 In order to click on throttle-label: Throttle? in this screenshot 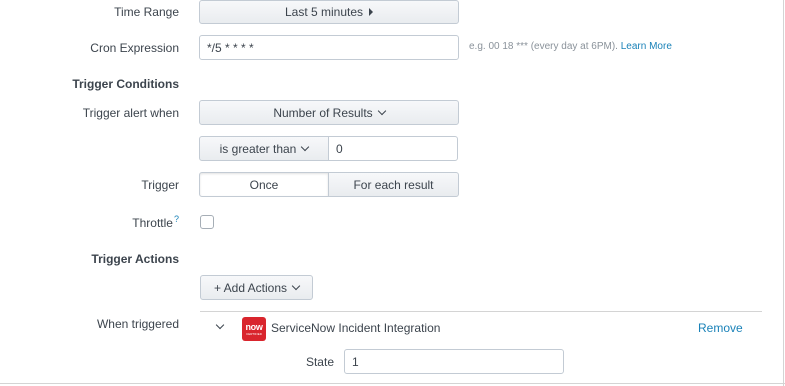, I will do `click(155, 222)`.